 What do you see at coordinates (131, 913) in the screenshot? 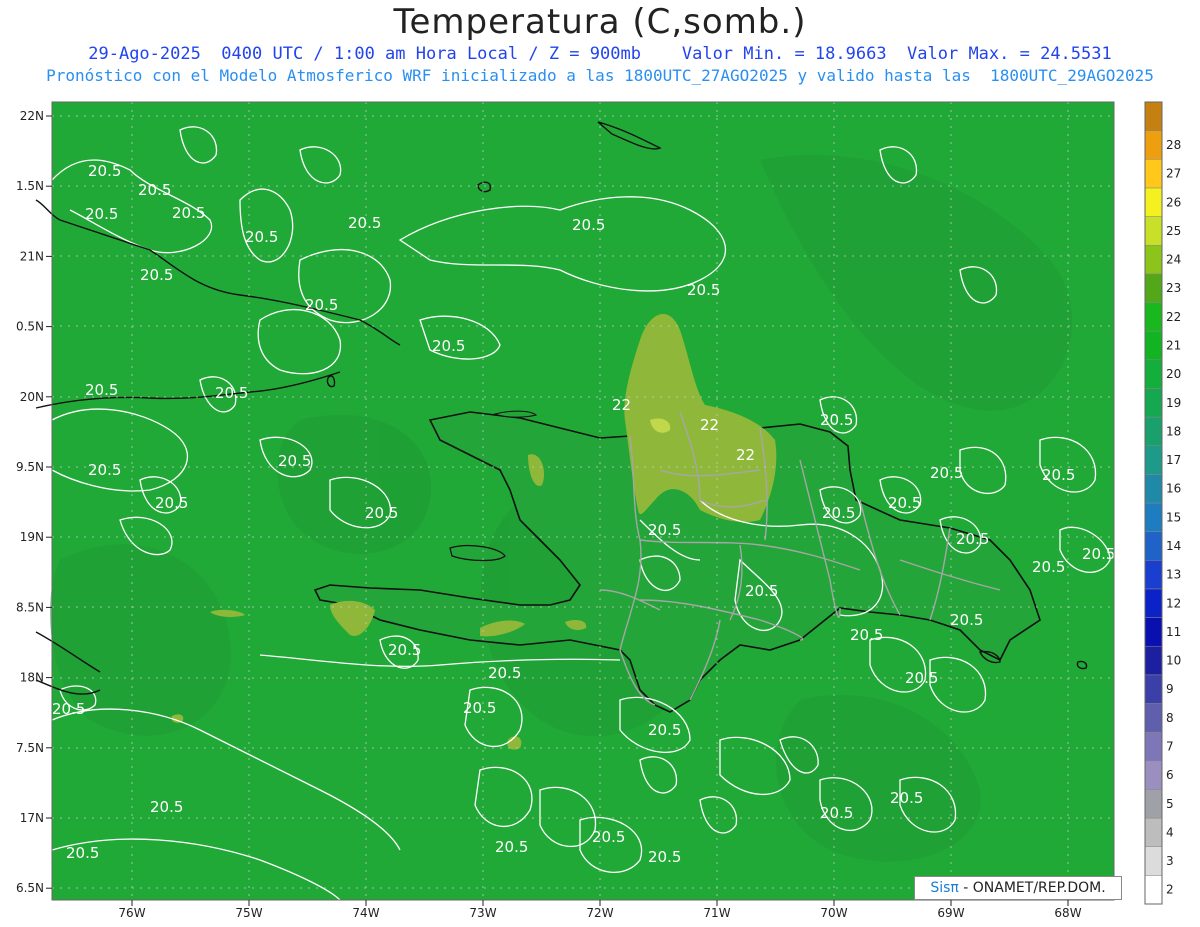
I see `lon-tick-label: 76W` at bounding box center [131, 913].